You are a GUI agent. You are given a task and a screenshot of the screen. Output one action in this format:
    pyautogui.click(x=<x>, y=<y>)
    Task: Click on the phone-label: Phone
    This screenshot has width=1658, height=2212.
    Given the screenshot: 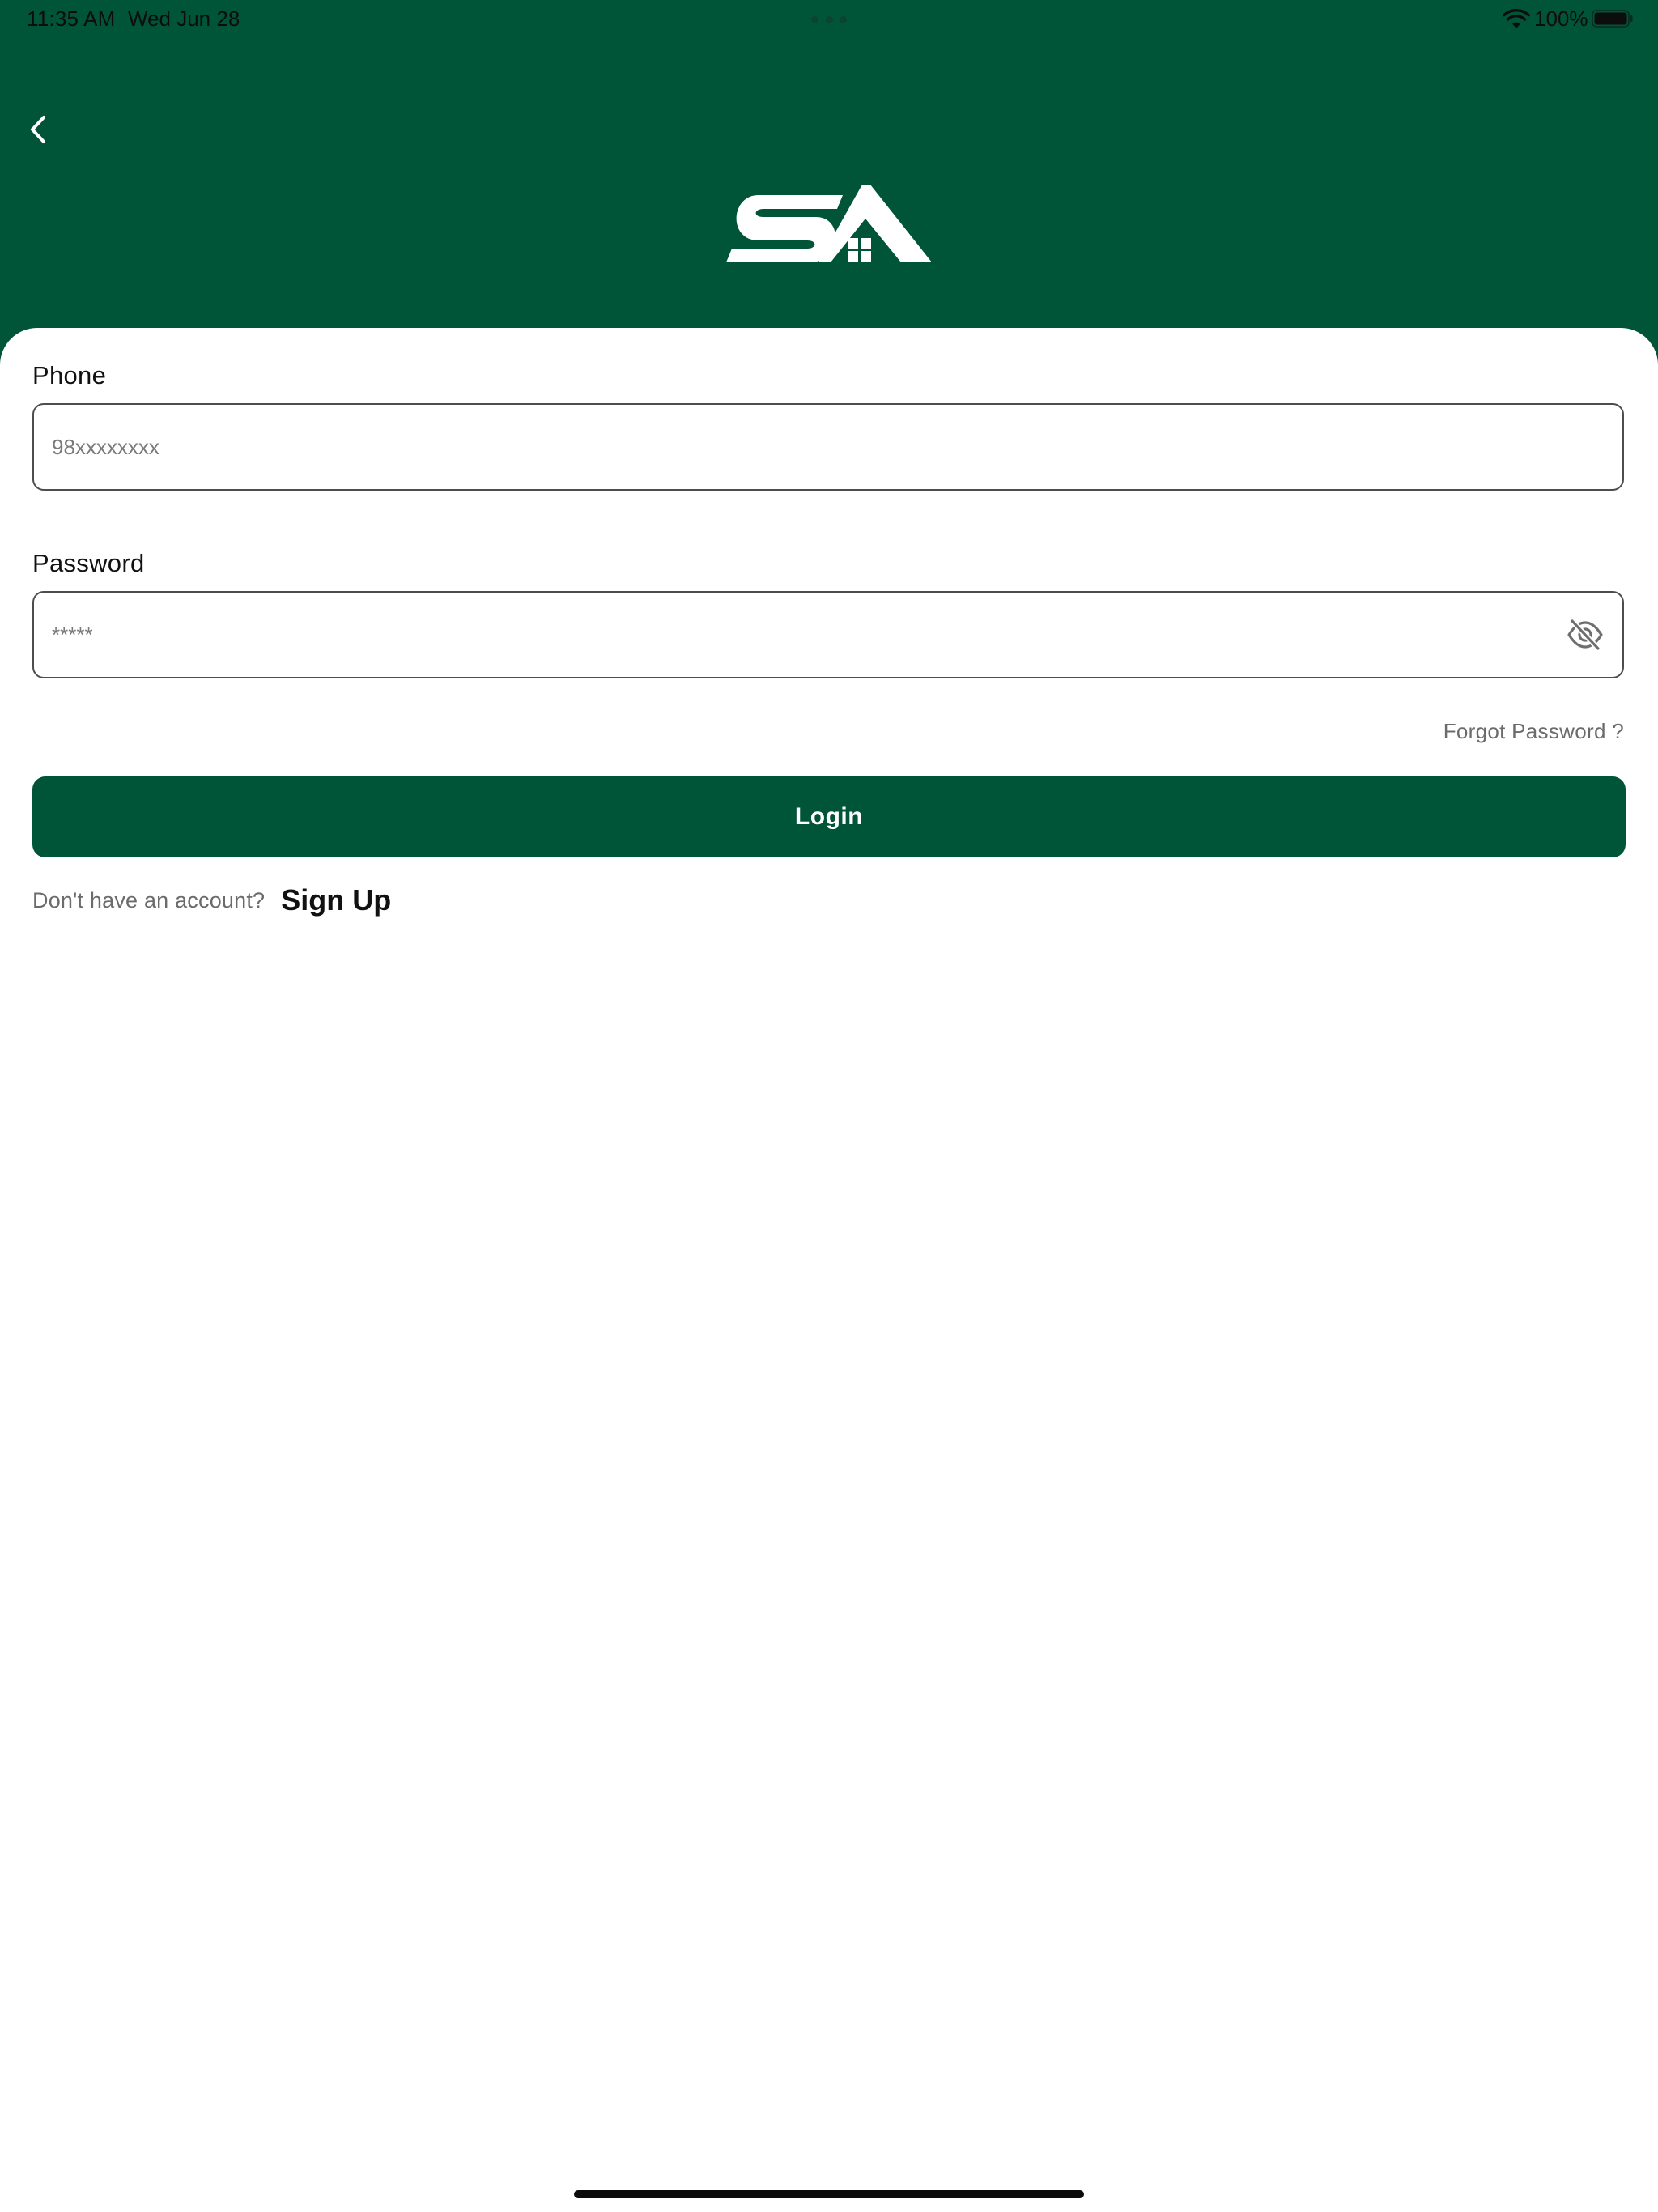 What is the action you would take?
    pyautogui.click(x=69, y=375)
    